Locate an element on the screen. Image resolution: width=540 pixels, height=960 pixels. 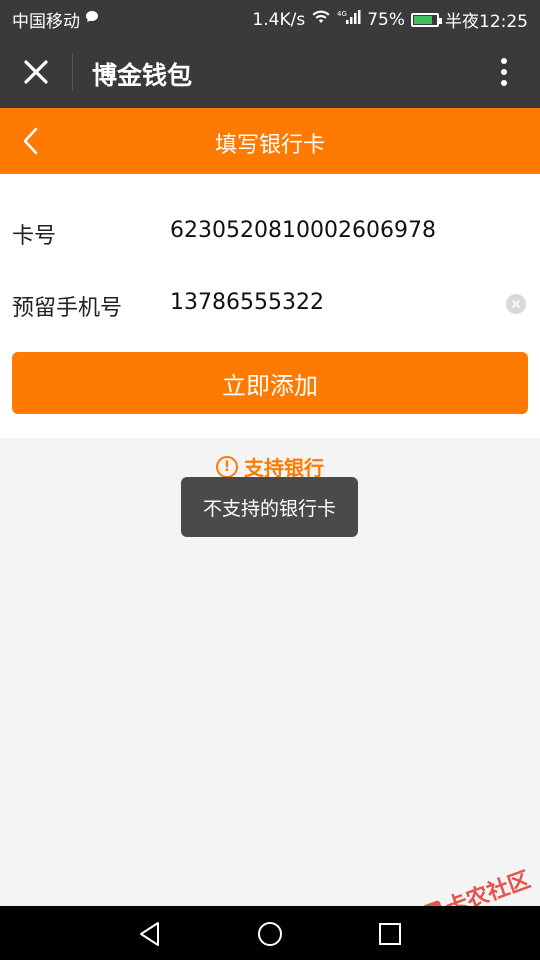
triangle-back-icon is located at coordinates (149, 934).